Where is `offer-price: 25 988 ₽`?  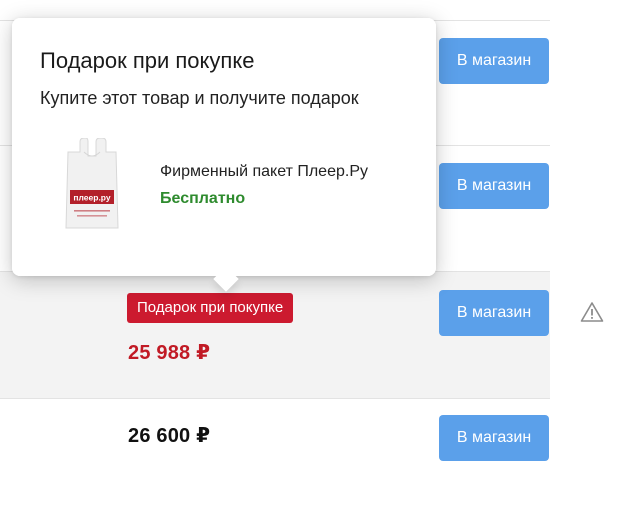
offer-price: 25 988 ₽ is located at coordinates (169, 353).